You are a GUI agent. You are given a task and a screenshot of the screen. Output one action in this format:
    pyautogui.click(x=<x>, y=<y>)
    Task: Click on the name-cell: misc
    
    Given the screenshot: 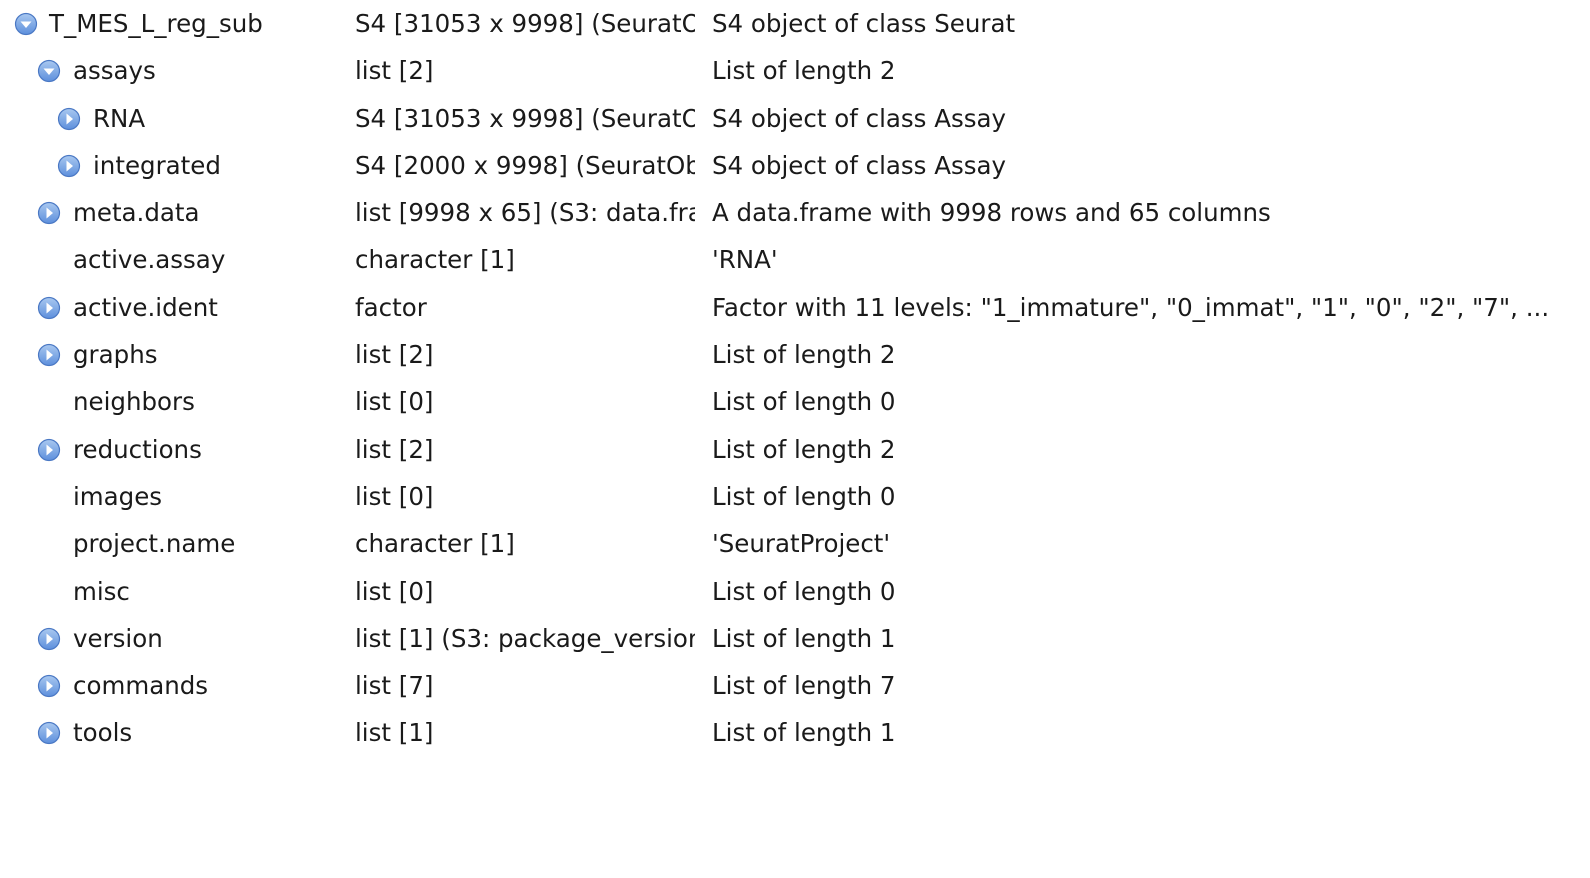 What is the action you would take?
    pyautogui.click(x=175, y=591)
    